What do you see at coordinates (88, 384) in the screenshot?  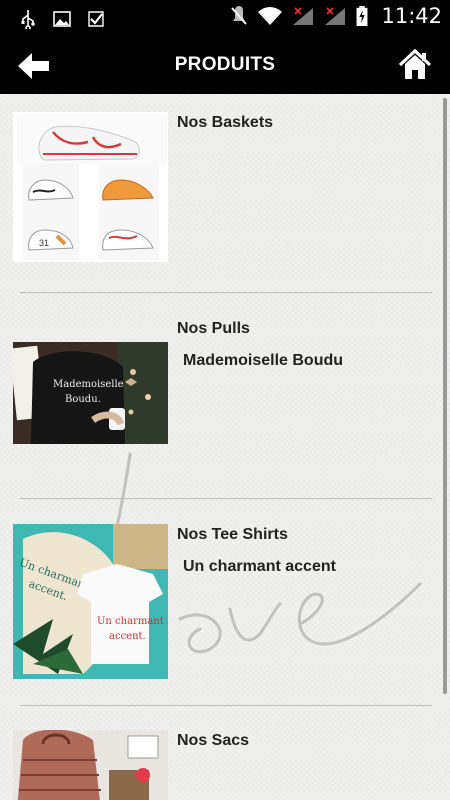 I see `svg-text: Mademoiselle` at bounding box center [88, 384].